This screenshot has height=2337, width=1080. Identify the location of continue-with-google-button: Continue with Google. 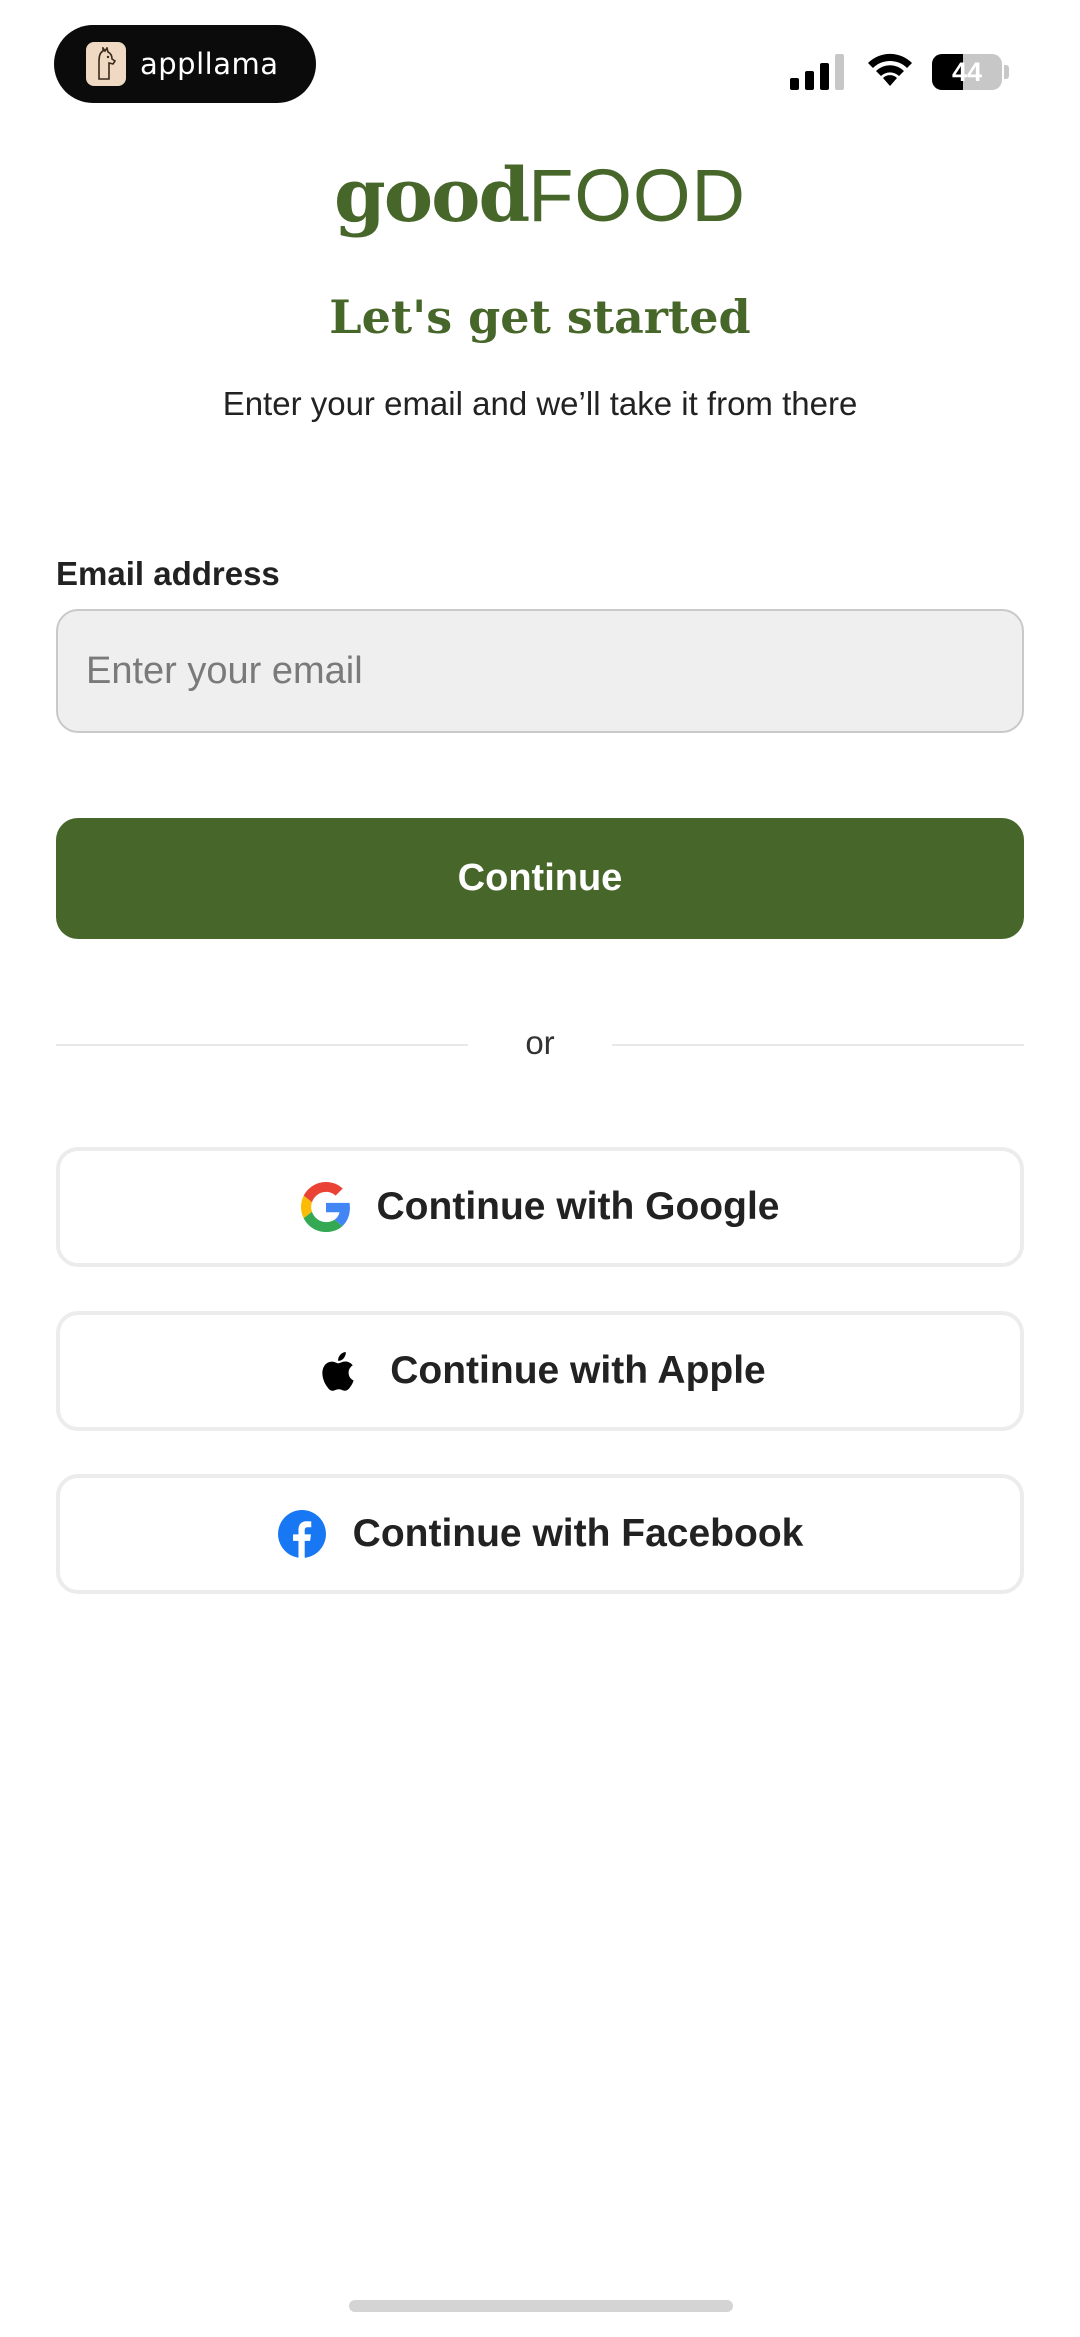
(540, 1207).